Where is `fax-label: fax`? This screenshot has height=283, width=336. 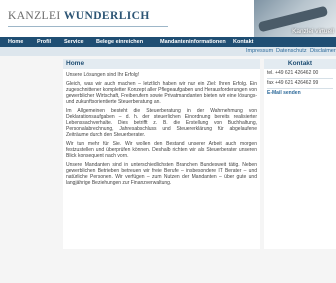 fax-label: fax is located at coordinates (270, 83).